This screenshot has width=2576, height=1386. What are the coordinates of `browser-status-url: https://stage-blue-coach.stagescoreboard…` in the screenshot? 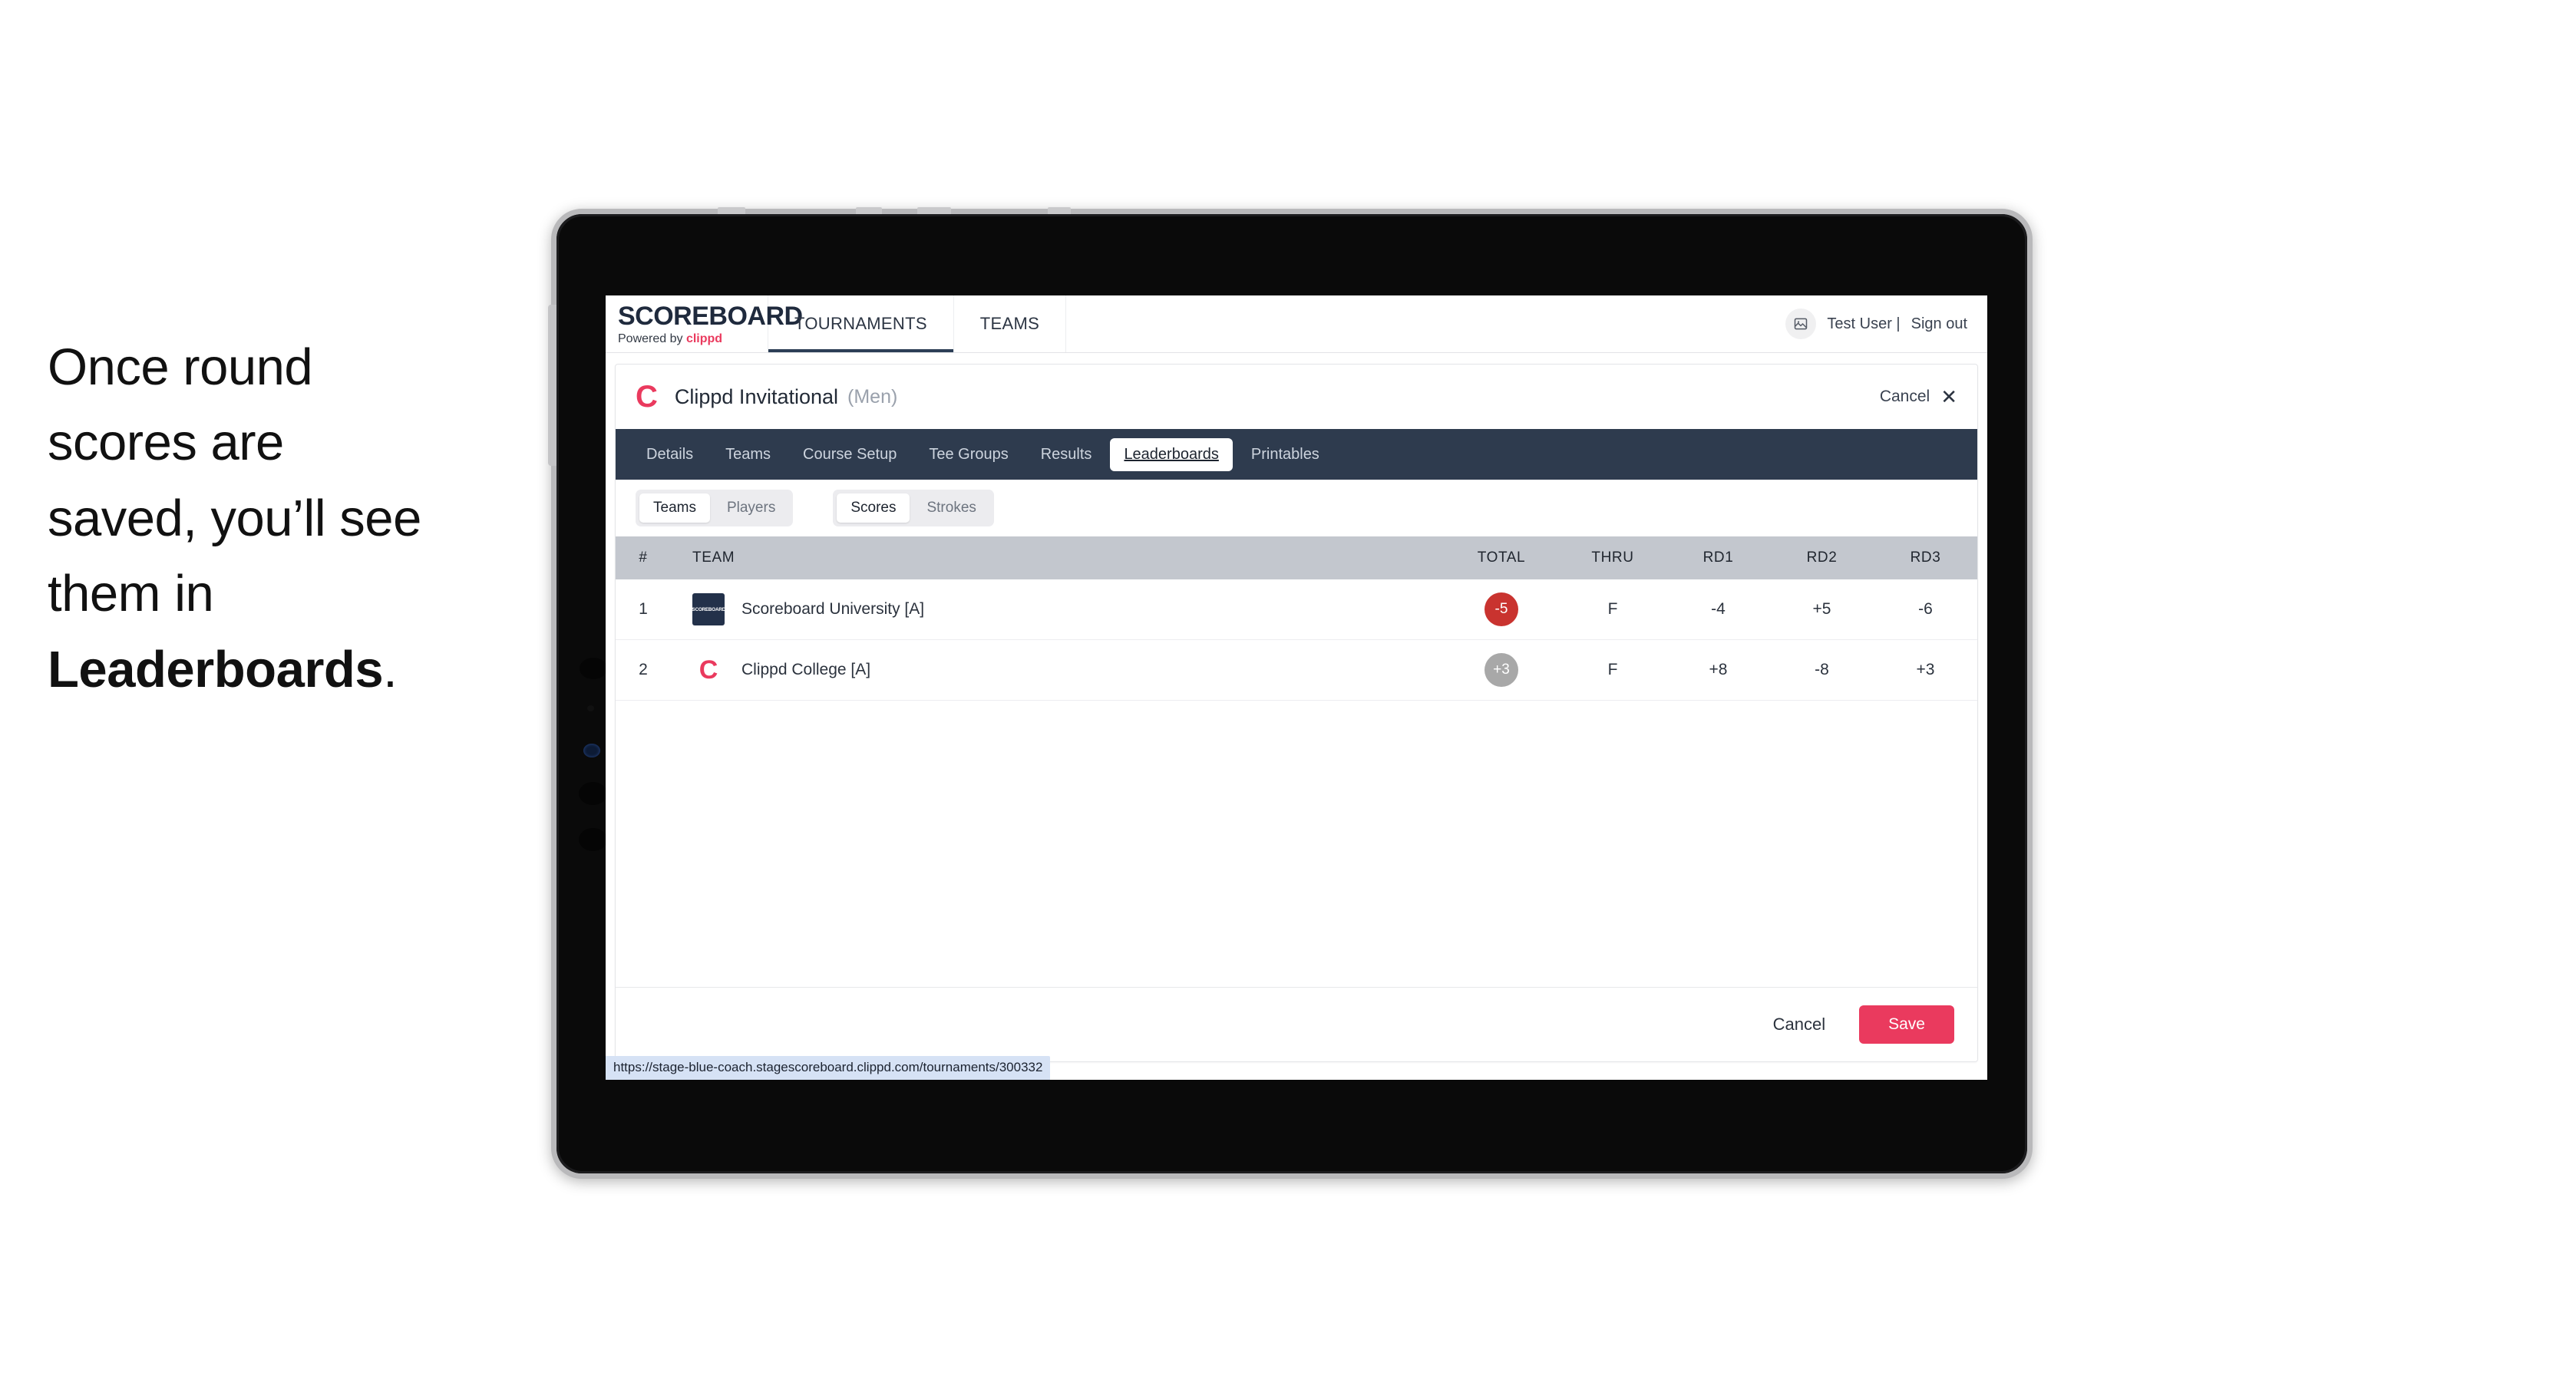 It's located at (828, 1068).